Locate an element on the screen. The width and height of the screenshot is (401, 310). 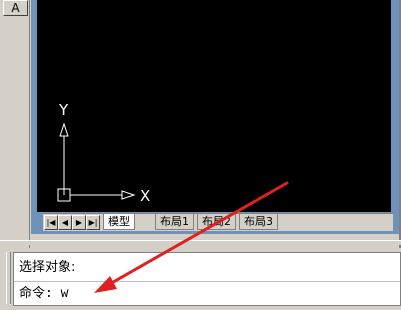
next-icon: ▶ is located at coordinates (79, 222).